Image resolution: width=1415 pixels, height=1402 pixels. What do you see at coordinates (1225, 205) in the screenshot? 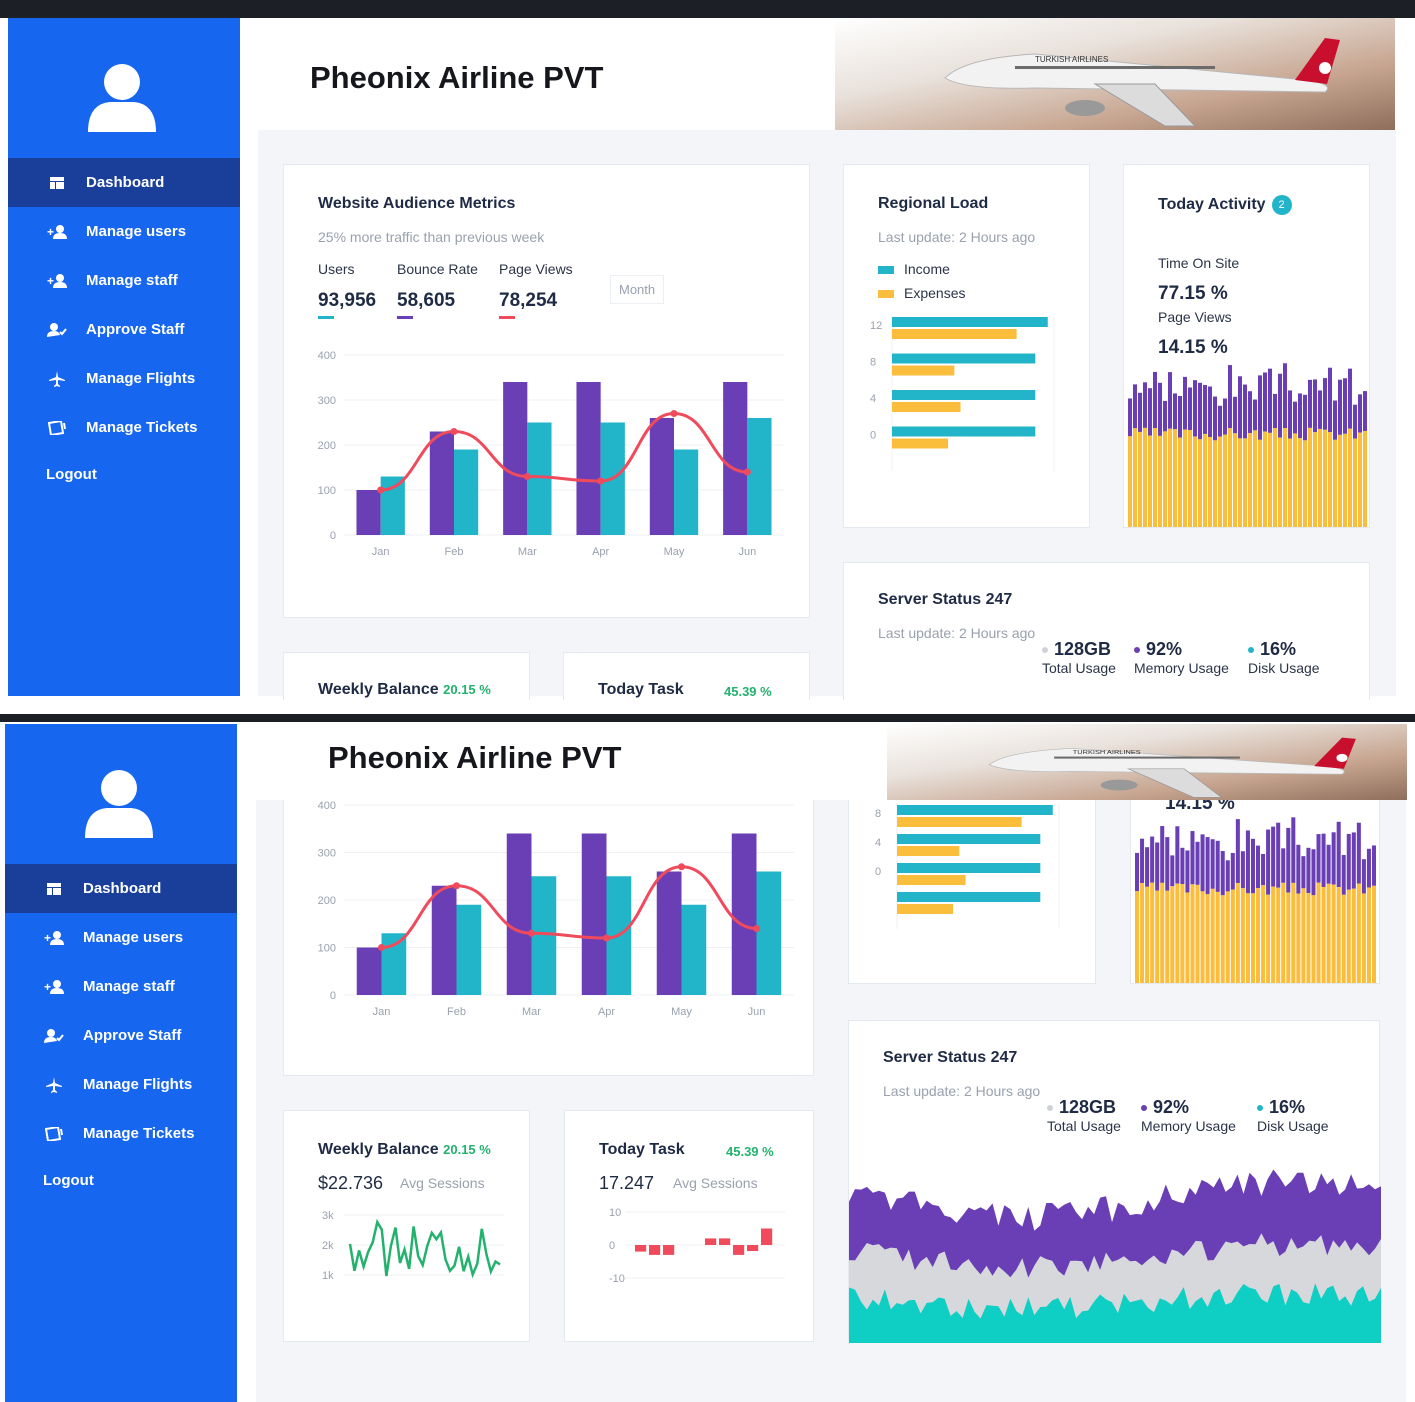
I see `card-title: Today Activity 2` at bounding box center [1225, 205].